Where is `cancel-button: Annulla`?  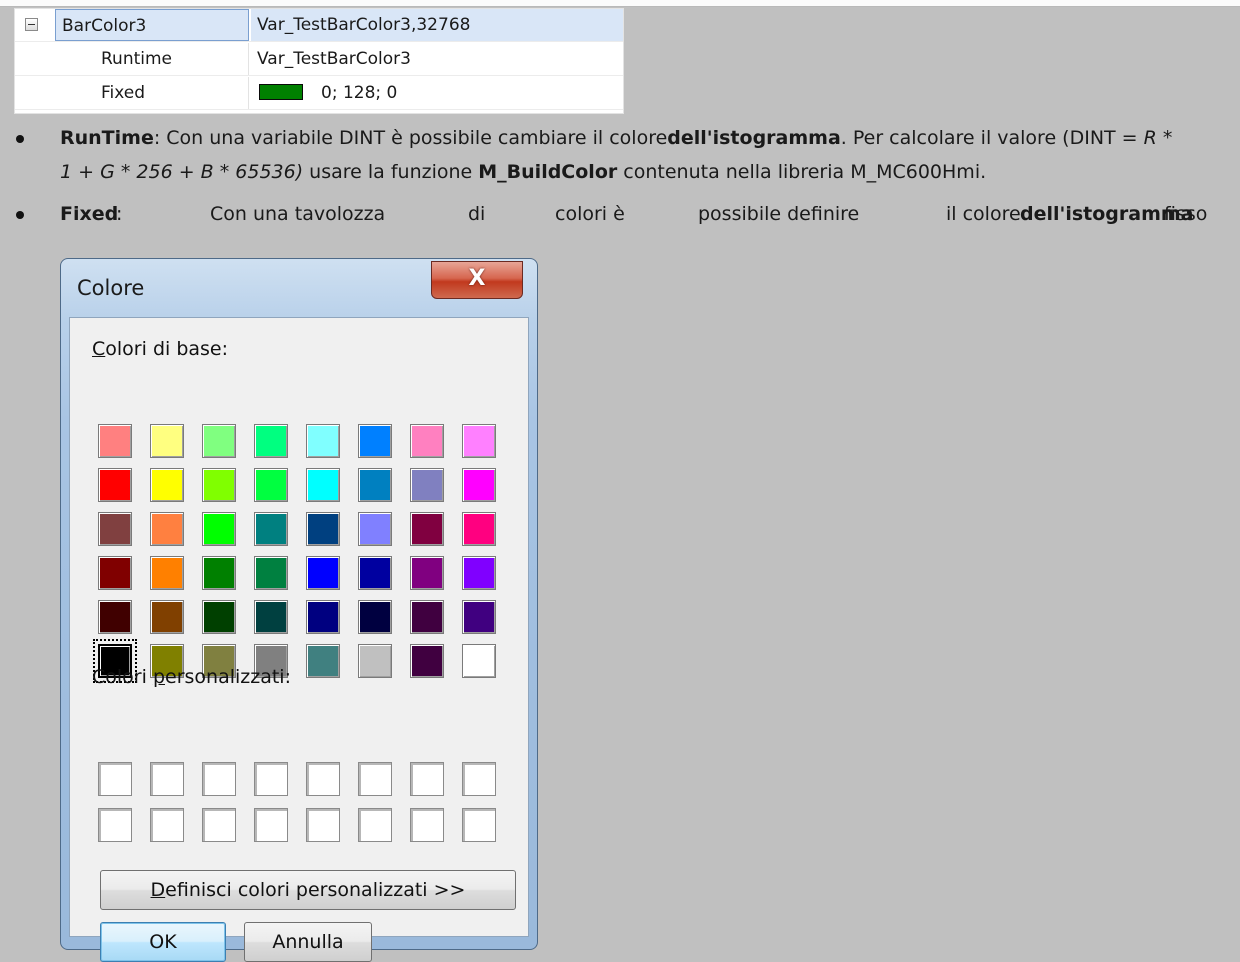 cancel-button: Annulla is located at coordinates (308, 942).